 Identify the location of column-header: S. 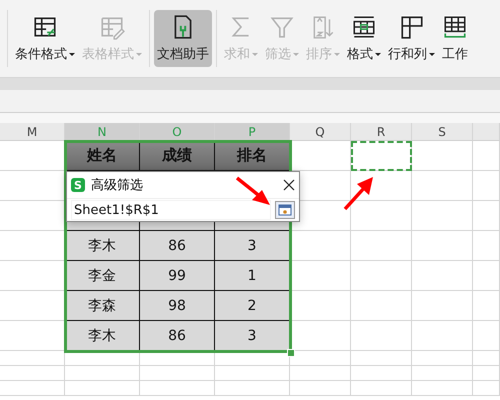
(442, 132).